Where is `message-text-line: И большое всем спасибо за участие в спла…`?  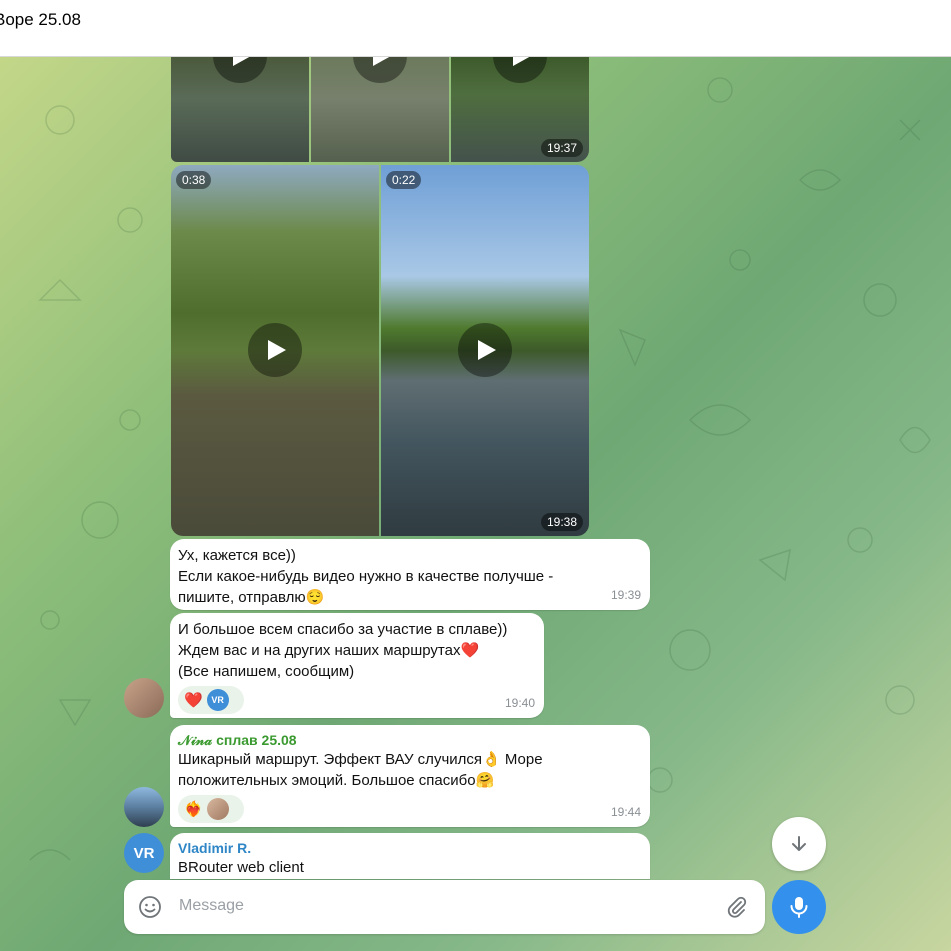 message-text-line: И большое всем спасибо за участие в спла… is located at coordinates (343, 629).